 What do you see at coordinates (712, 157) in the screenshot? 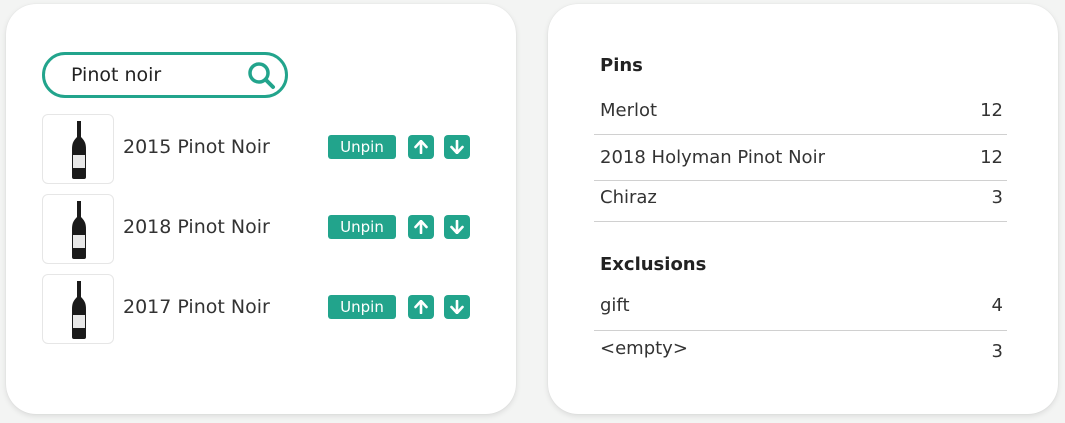
I see `pin-label: 2018 Holyman Pinot Noir` at bounding box center [712, 157].